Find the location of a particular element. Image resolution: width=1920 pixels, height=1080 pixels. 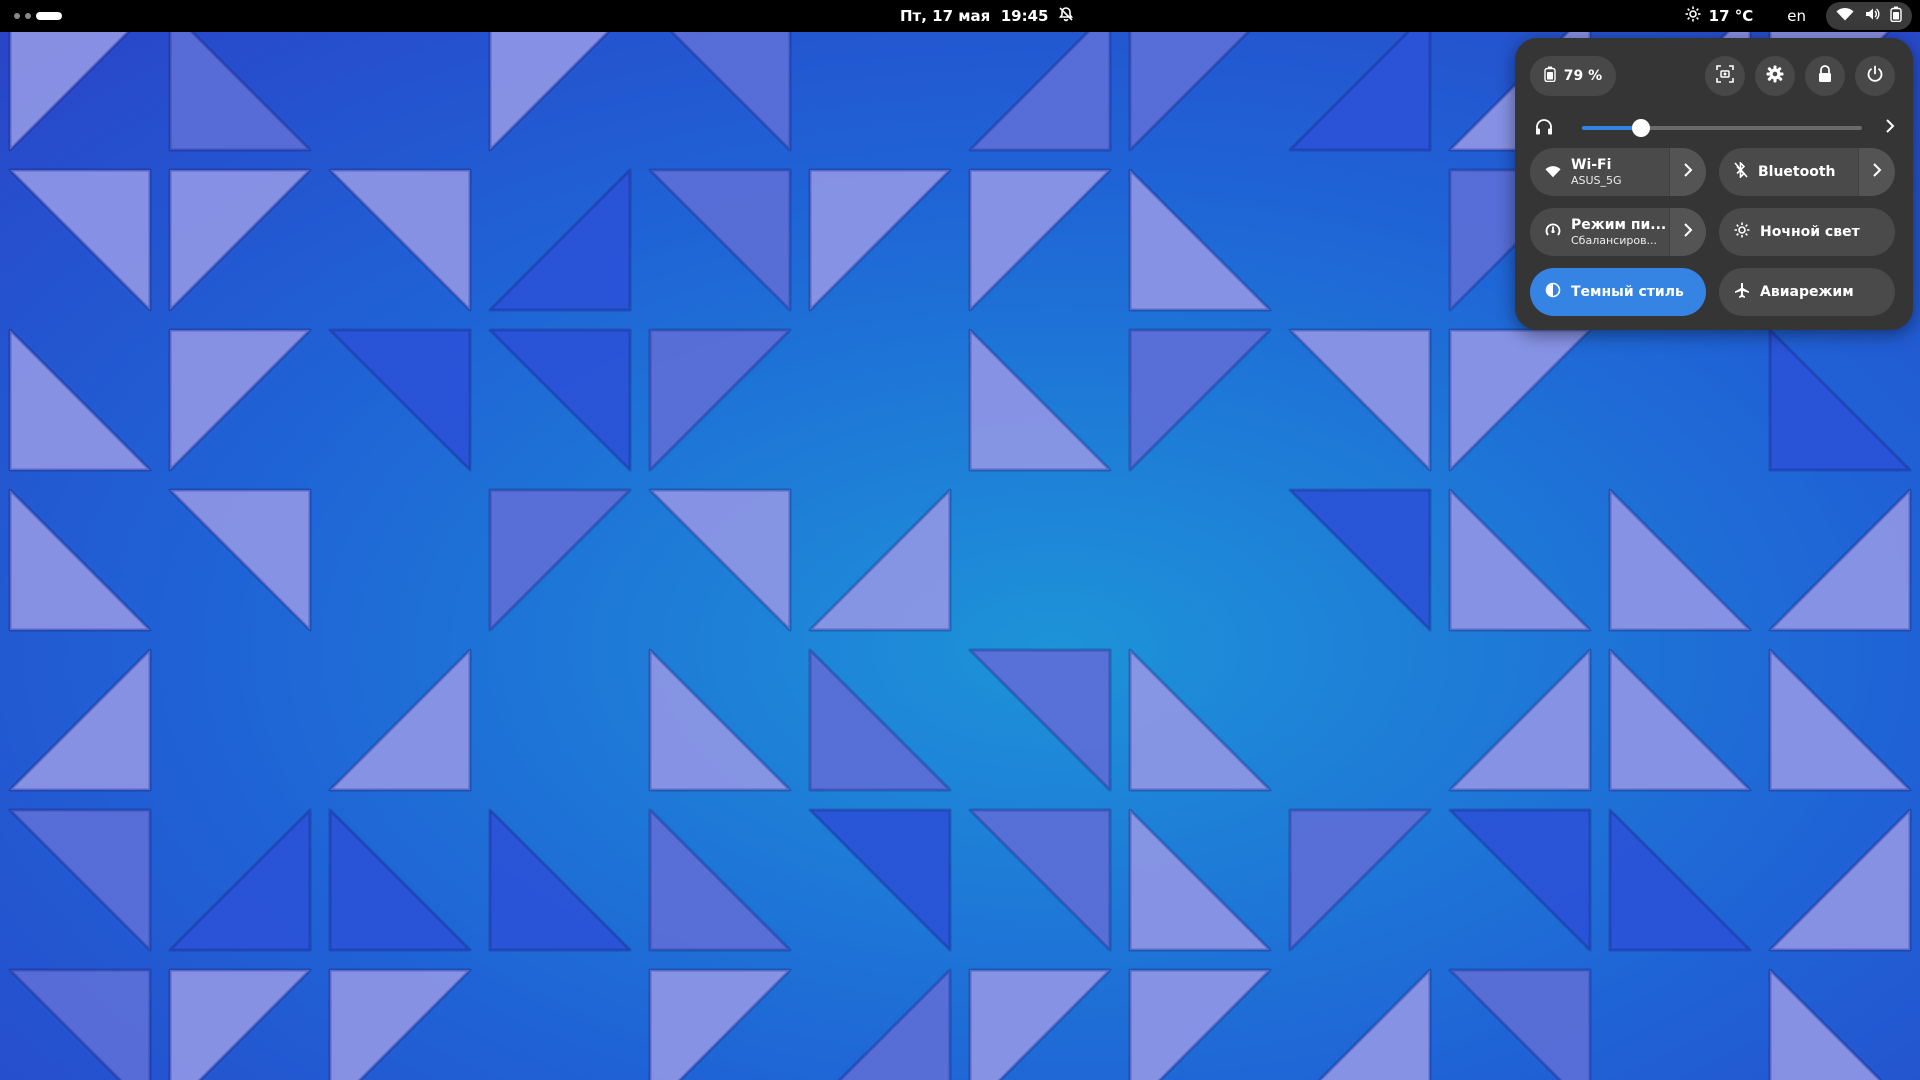

screenshot-button is located at coordinates (1725, 76).